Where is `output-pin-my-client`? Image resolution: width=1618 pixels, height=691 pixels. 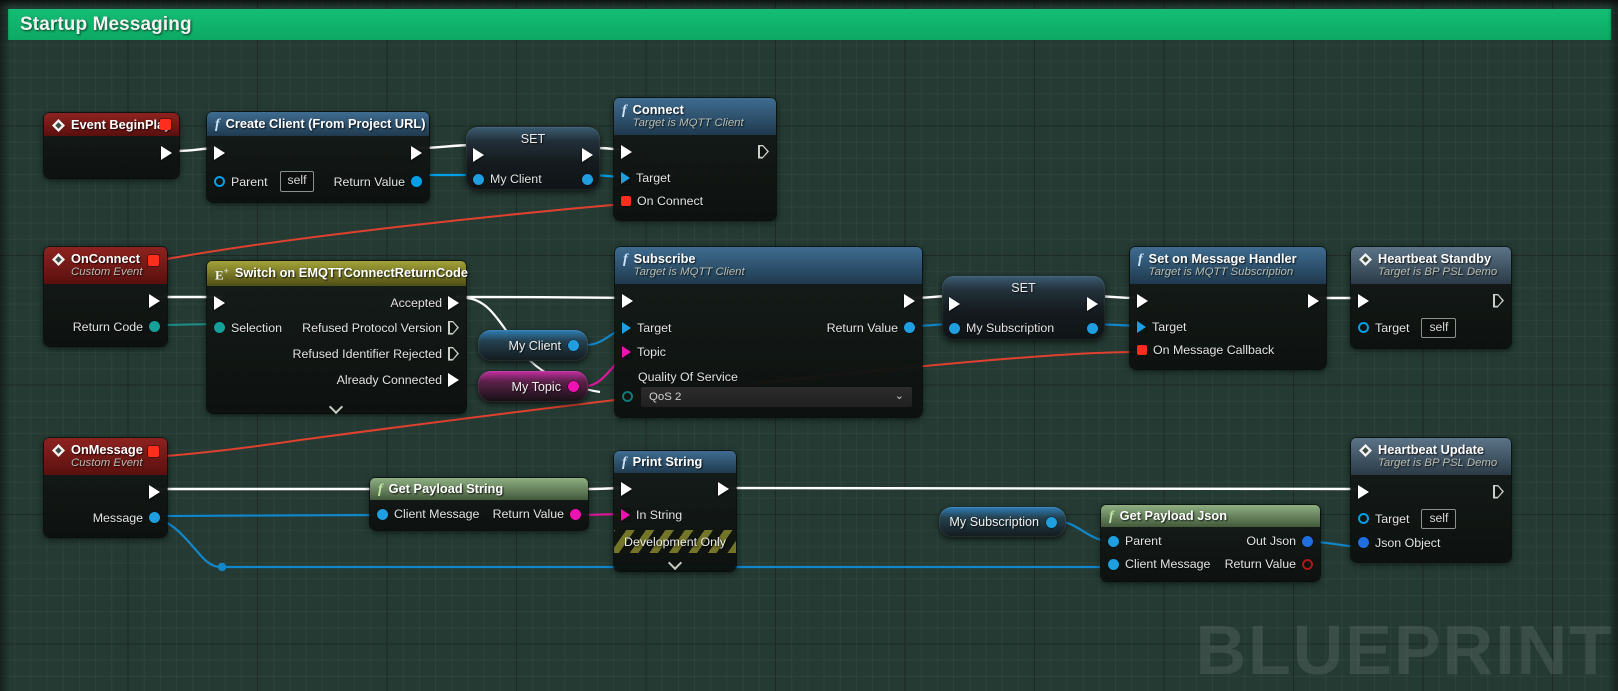 output-pin-my-client is located at coordinates (591, 179).